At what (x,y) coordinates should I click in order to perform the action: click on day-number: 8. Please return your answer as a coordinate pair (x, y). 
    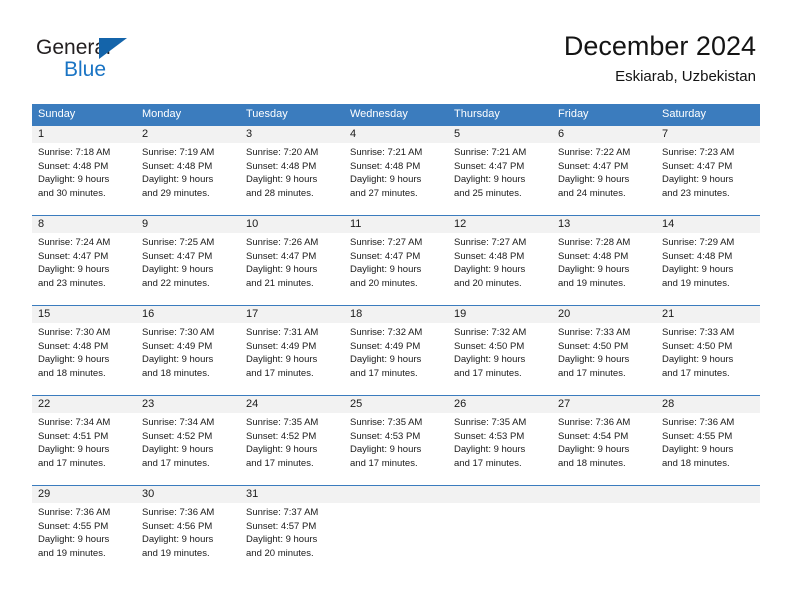
    Looking at the image, I should click on (84, 224).